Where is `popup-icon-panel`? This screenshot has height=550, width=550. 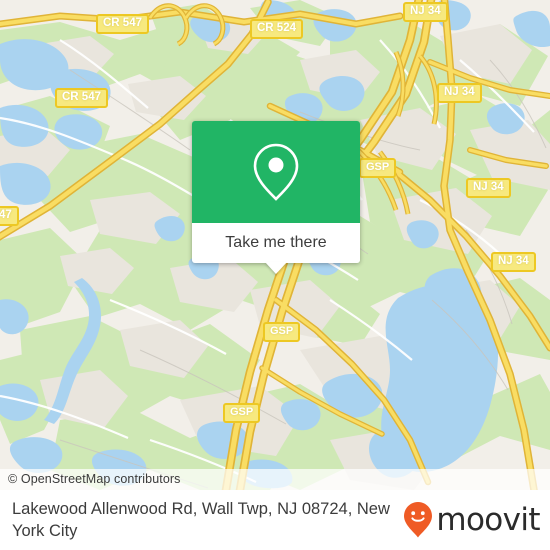 popup-icon-panel is located at coordinates (276, 172).